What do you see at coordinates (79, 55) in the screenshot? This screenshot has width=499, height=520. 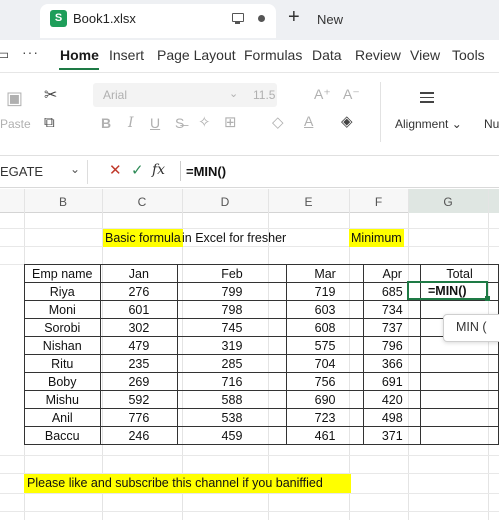 I see `menu-home: Home` at bounding box center [79, 55].